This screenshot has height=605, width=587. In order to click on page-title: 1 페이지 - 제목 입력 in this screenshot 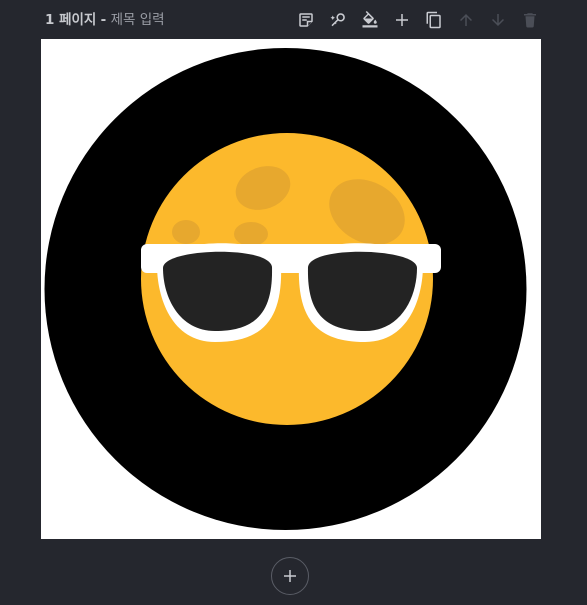, I will do `click(105, 20)`.